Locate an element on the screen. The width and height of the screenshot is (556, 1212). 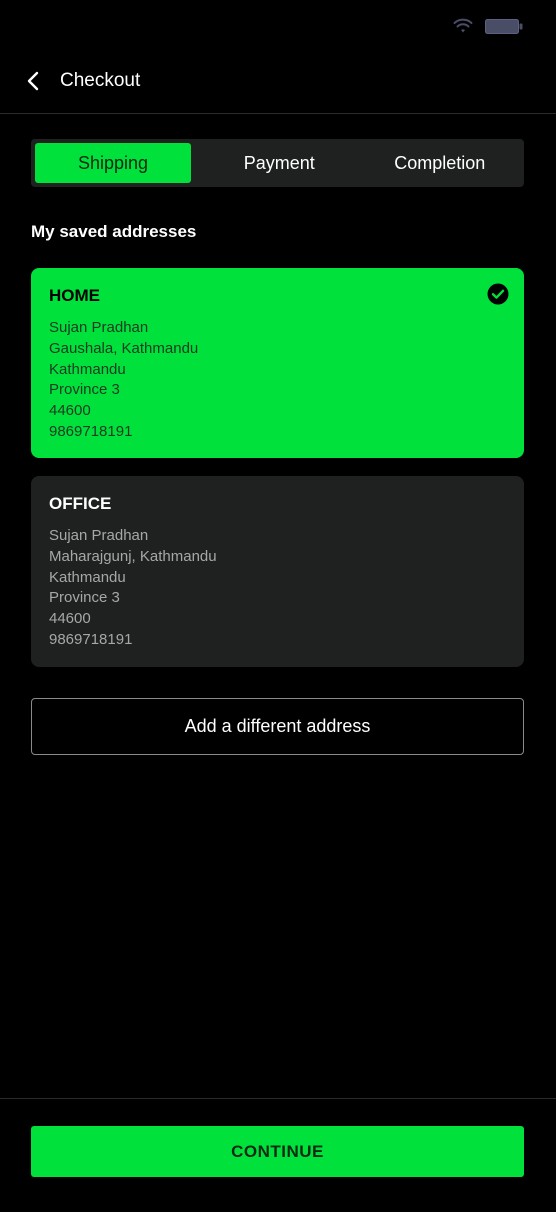
page-title: Checkout is located at coordinates (100, 80).